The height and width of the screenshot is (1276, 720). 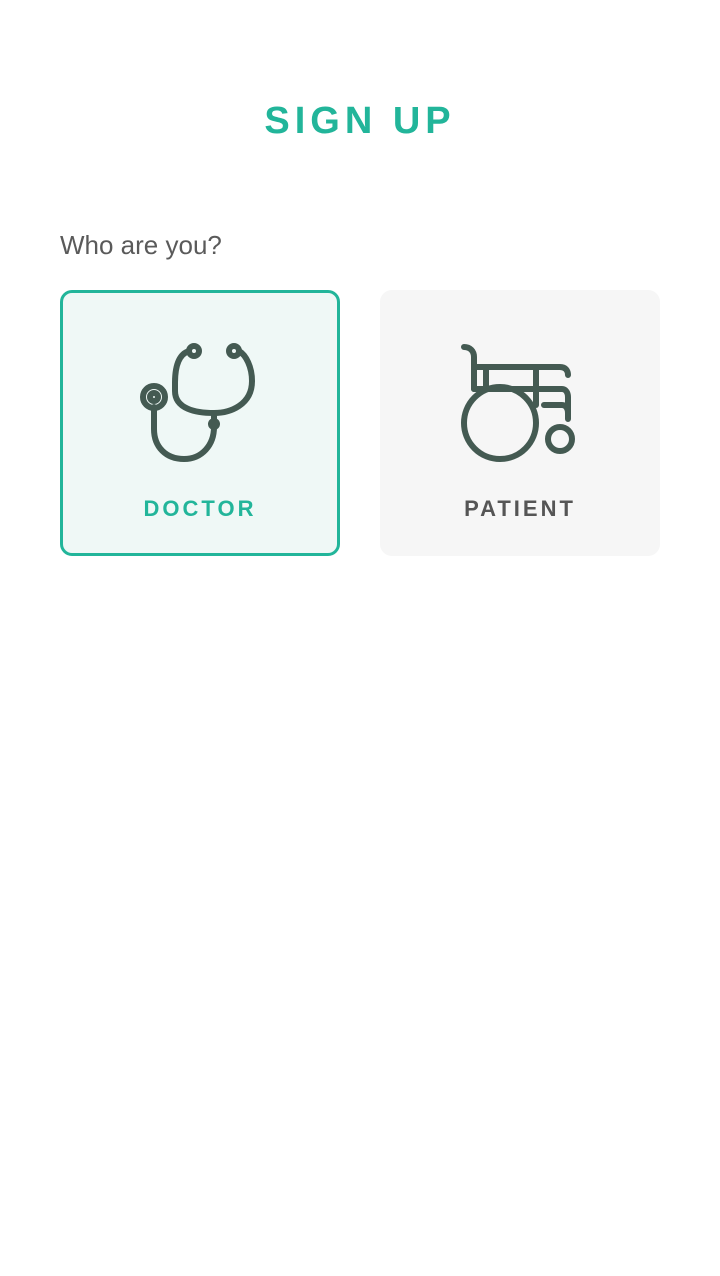 I want to click on doctor-option-card: DOCTOR, so click(x=200, y=423).